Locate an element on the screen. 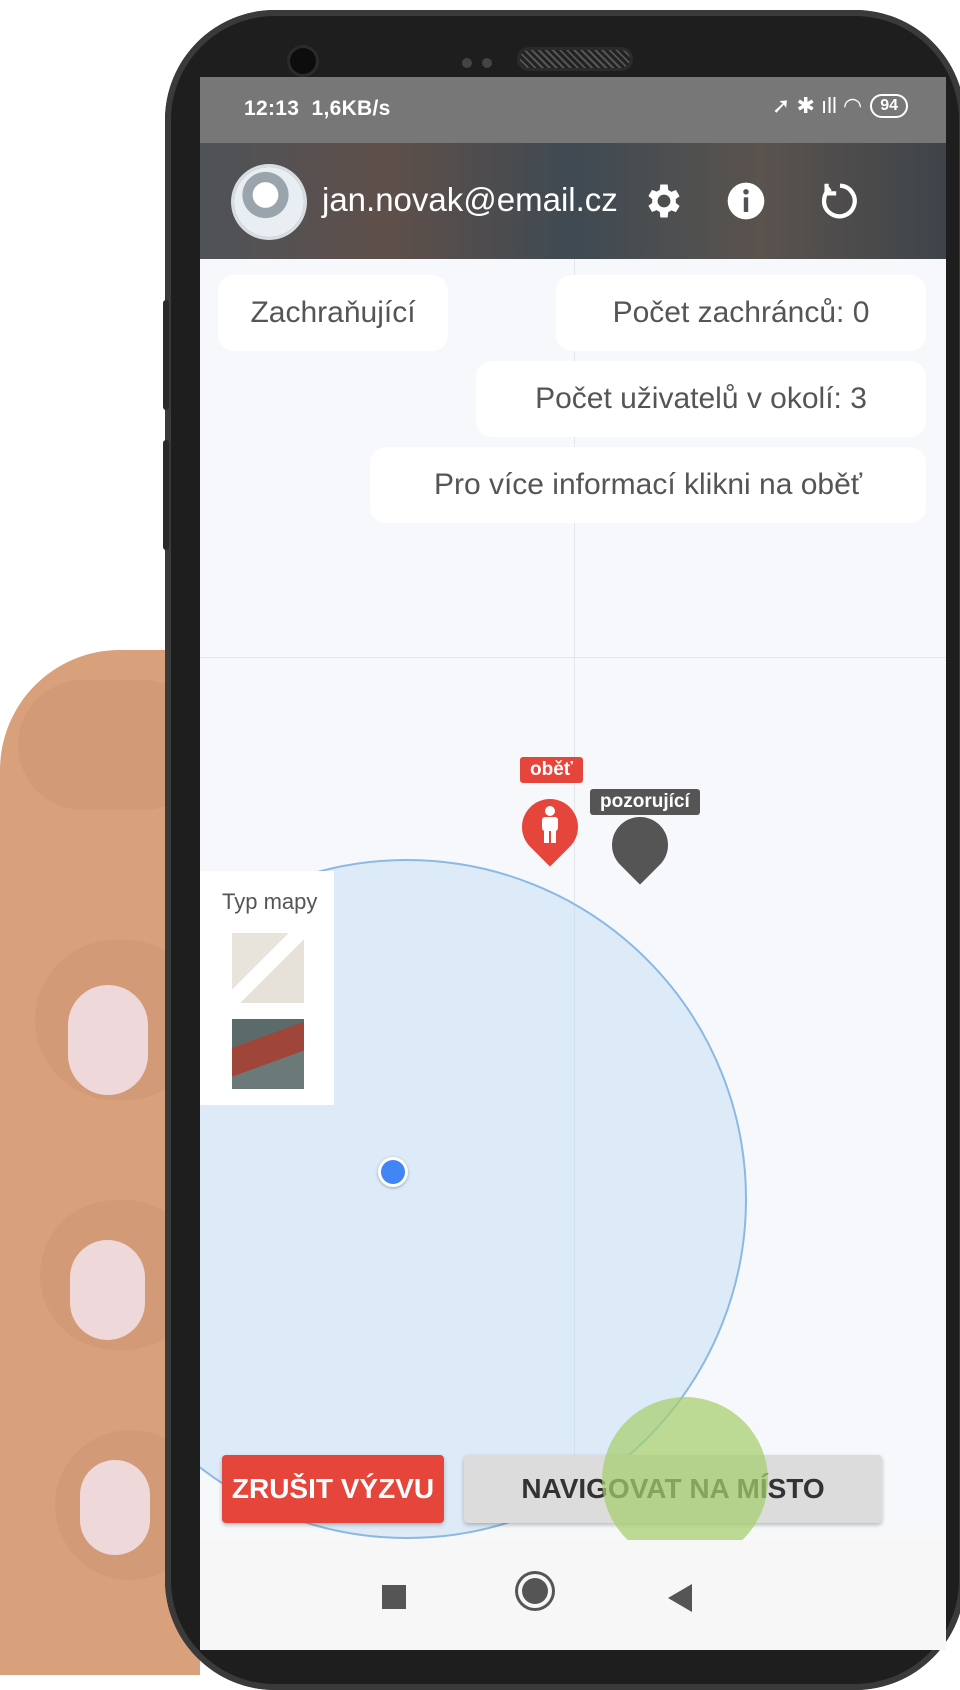  status-bar: 12:13 1,6KB/s ➚ ✱ ıll ◠ 94 is located at coordinates (573, 110).